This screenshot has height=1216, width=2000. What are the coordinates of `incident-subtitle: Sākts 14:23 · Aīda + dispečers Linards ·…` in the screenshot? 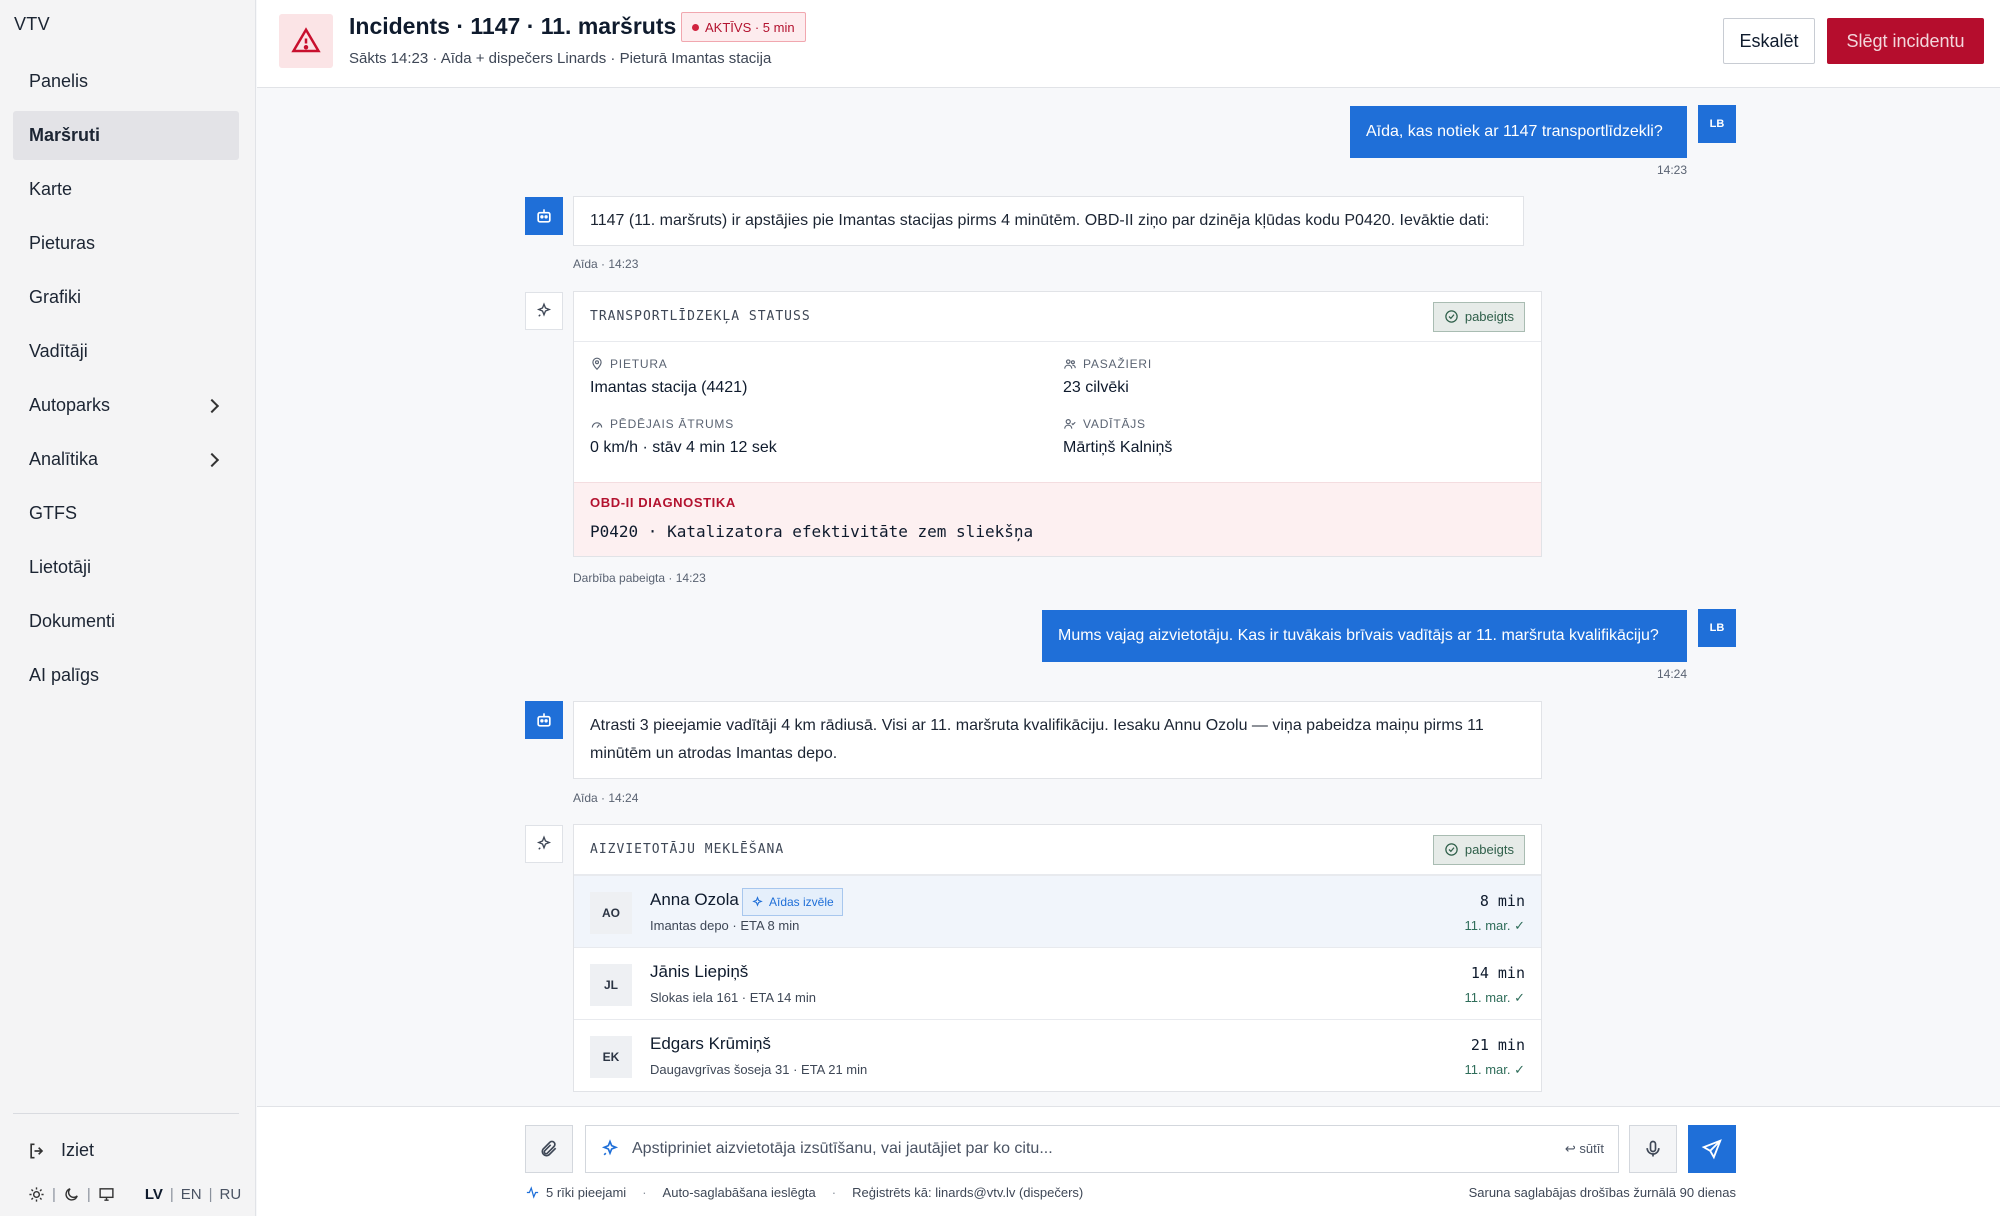 It's located at (560, 58).